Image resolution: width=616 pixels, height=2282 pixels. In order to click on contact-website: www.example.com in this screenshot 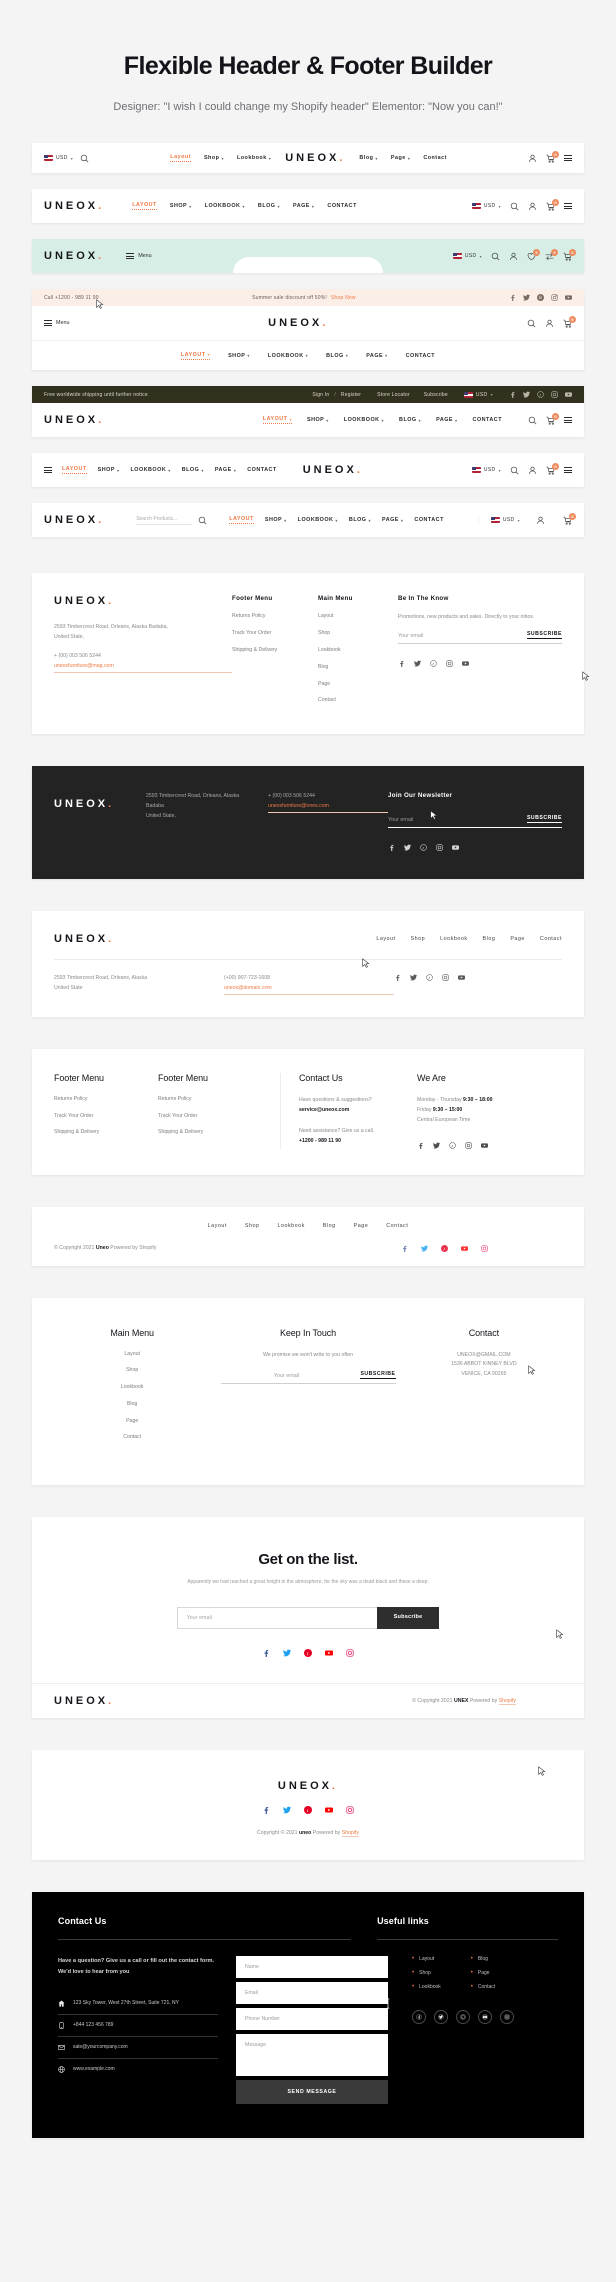, I will do `click(94, 2069)`.